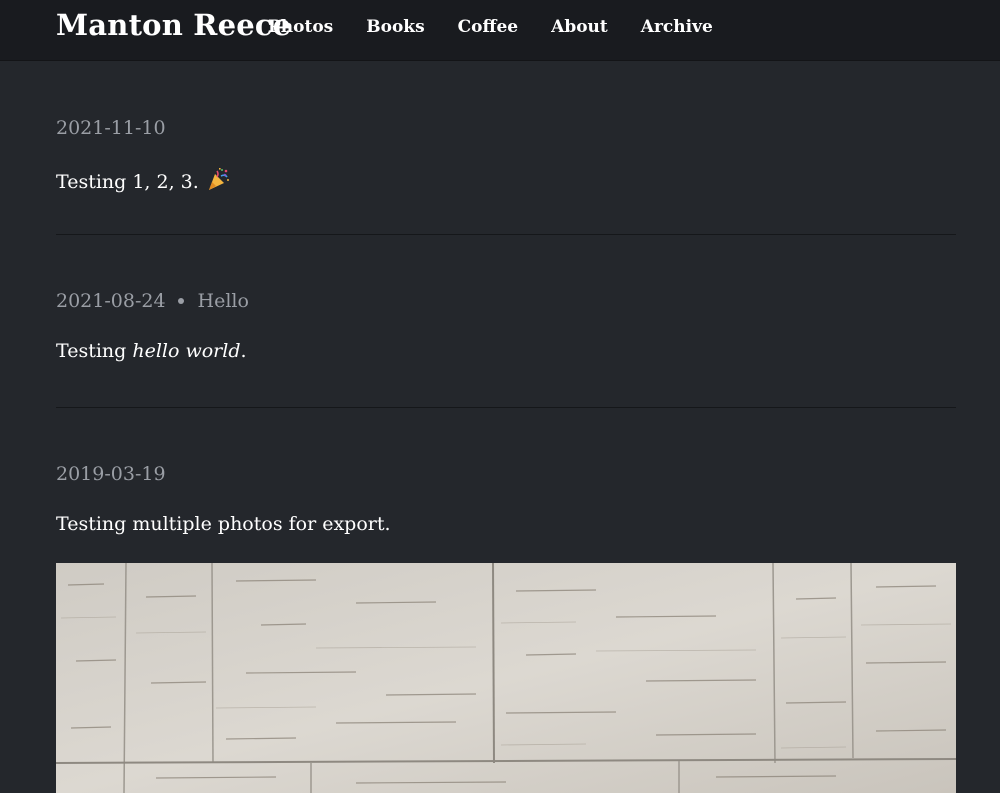 The image size is (1000, 793). What do you see at coordinates (506, 155) in the screenshot?
I see `post-item: 2021-11-10 Testing 1, 2, 3.` at bounding box center [506, 155].